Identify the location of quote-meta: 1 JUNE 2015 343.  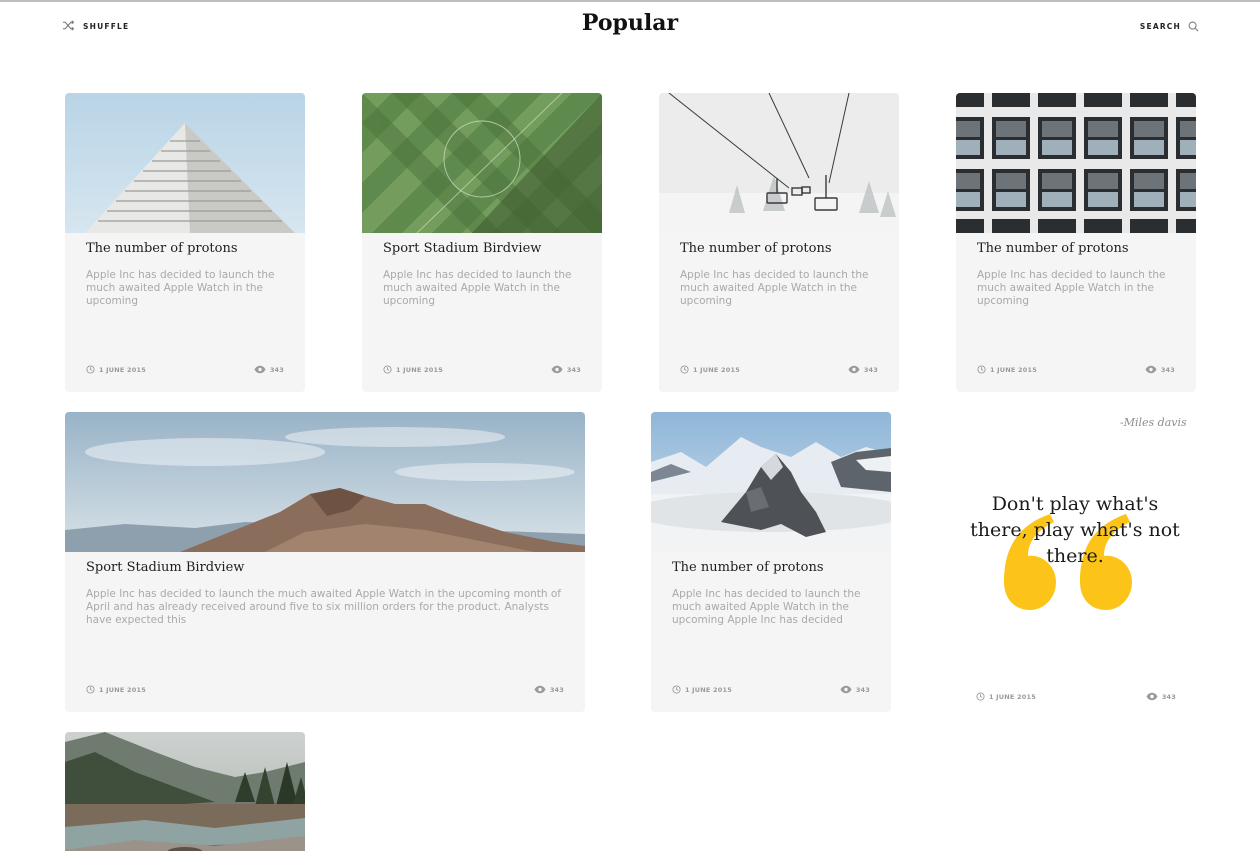
(1076, 697).